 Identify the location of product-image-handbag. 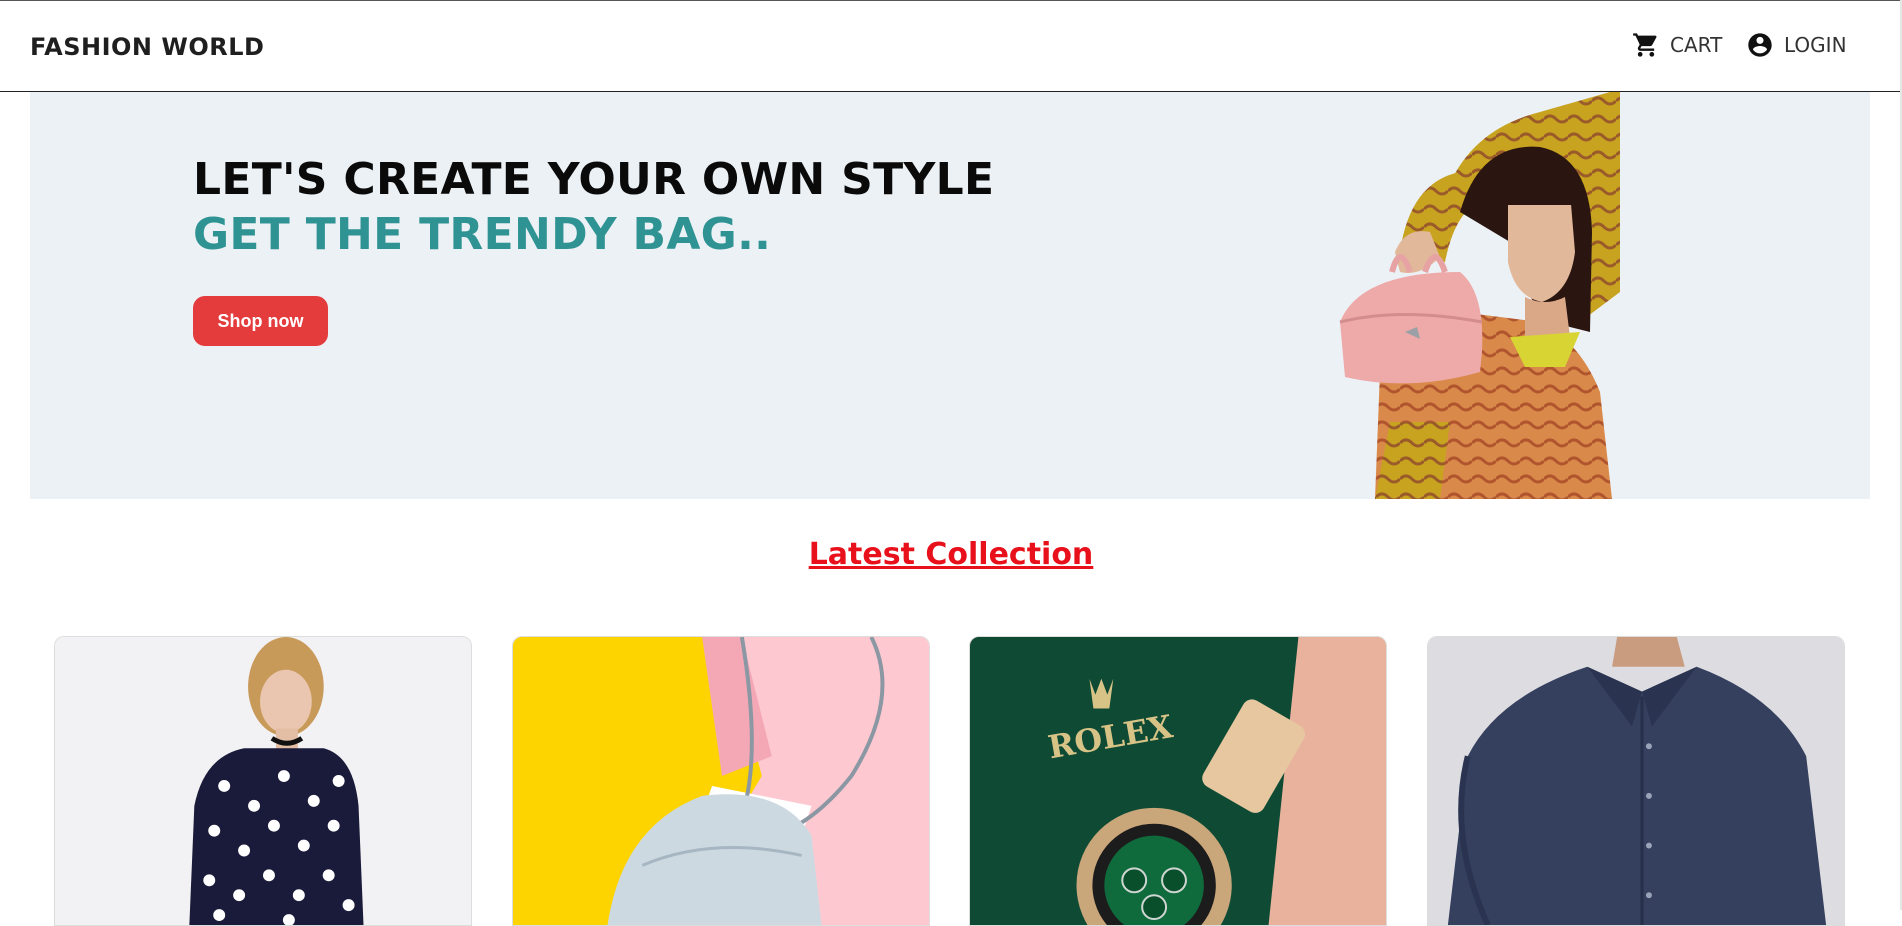
(721, 781).